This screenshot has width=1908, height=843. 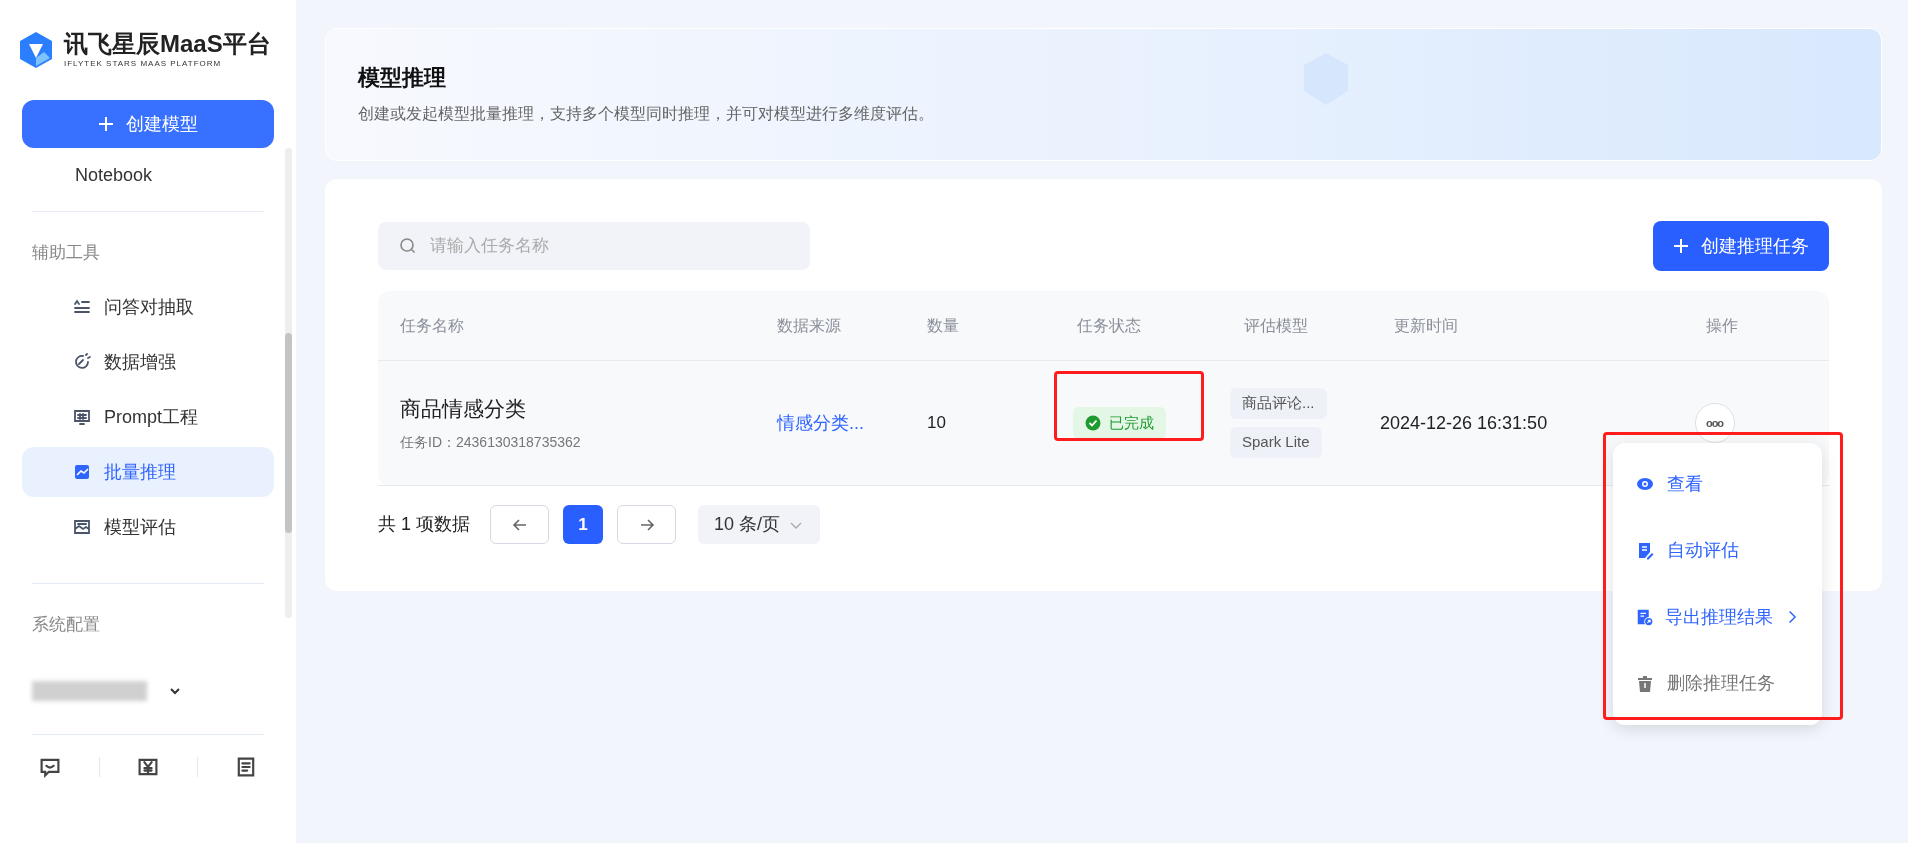 What do you see at coordinates (1717, 550) in the screenshot?
I see `menu-item: 自动评估` at bounding box center [1717, 550].